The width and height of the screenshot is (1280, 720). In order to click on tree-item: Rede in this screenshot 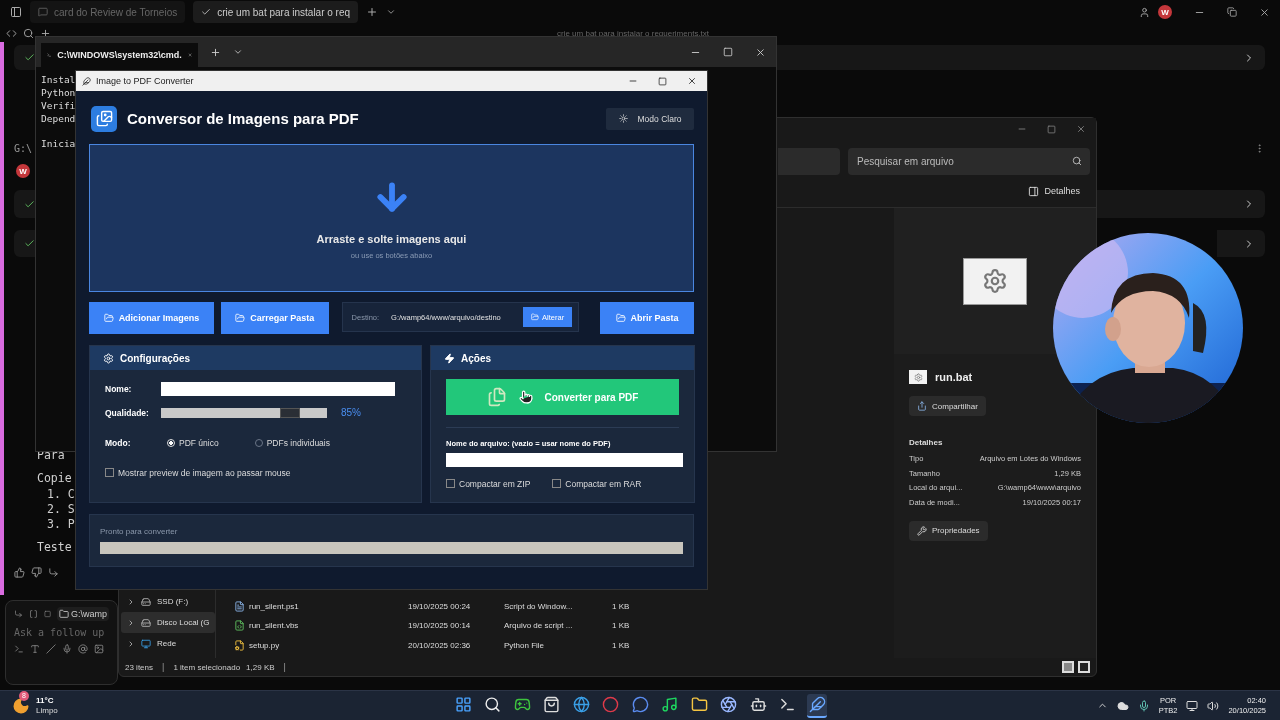, I will do `click(168, 643)`.